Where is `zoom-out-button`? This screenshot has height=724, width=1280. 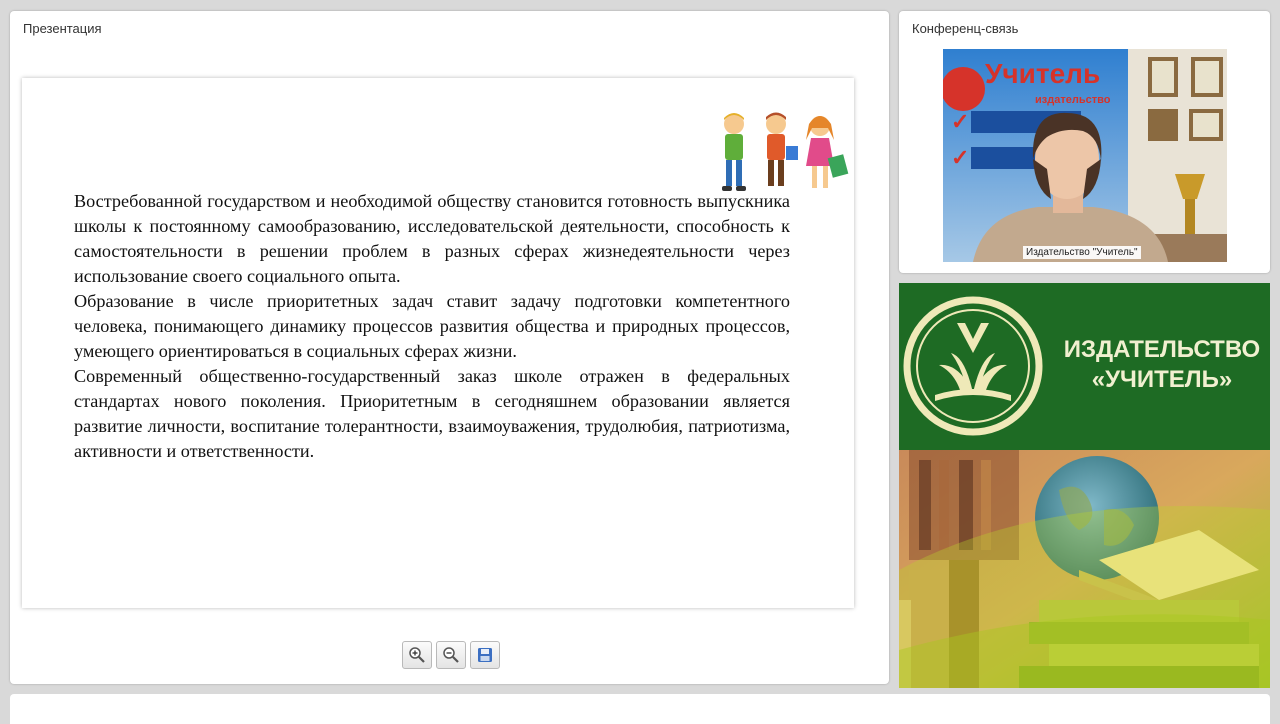 zoom-out-button is located at coordinates (451, 655).